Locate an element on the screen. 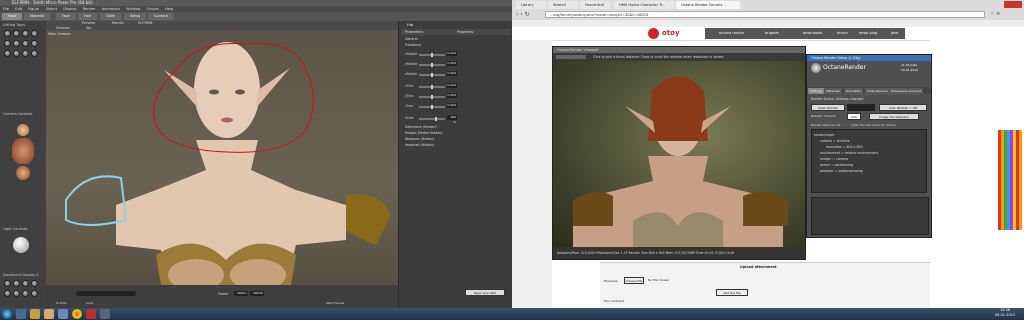 This screenshot has height=320, width=1024. param-row: xRotate 0.000 is located at coordinates (455, 54).